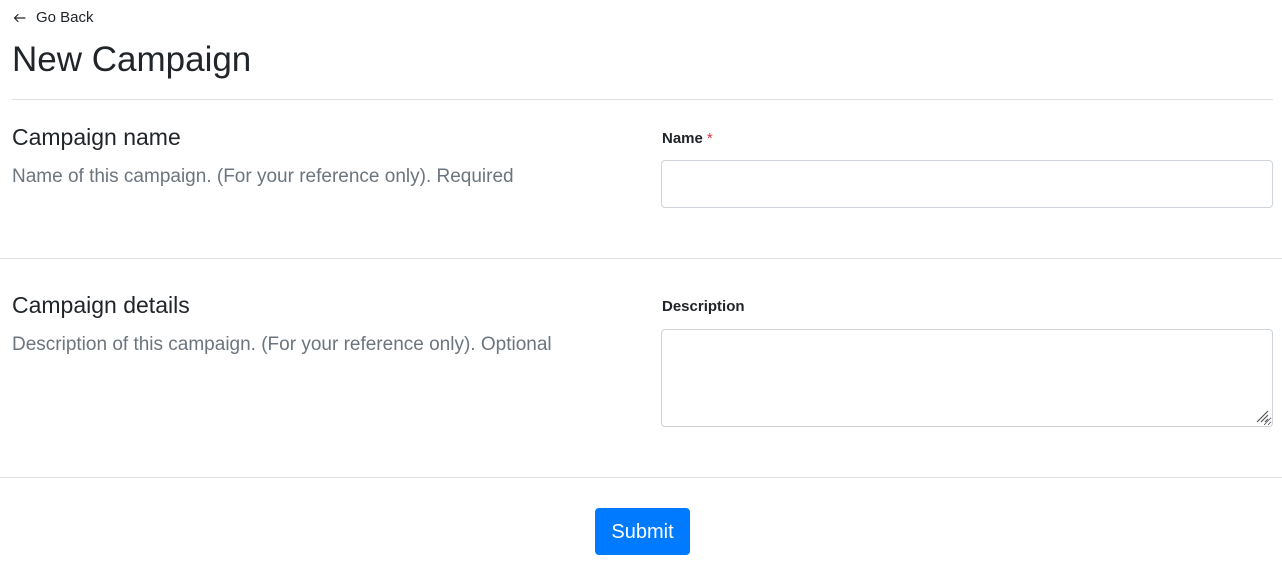 This screenshot has height=563, width=1282. Describe the element at coordinates (967, 378) in the screenshot. I see `description-textarea` at that location.